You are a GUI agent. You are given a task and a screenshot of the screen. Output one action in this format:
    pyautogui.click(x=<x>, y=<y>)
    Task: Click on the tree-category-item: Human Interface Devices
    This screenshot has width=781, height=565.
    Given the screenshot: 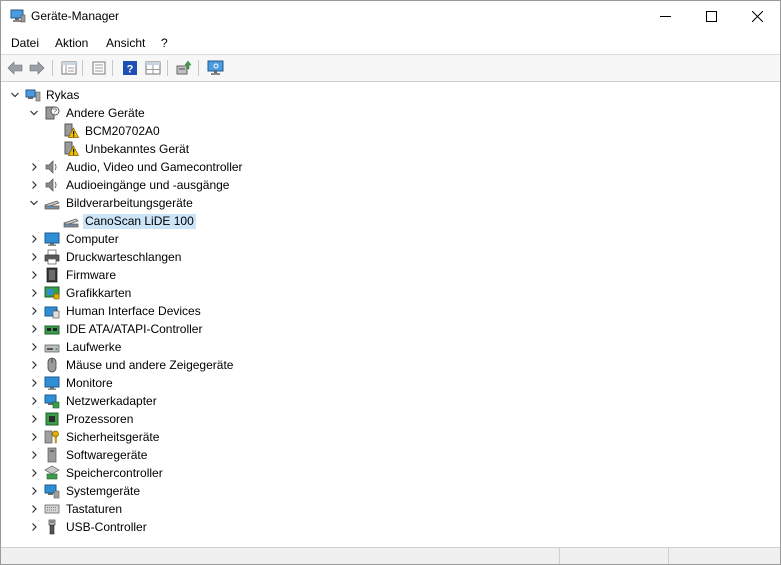 What is the action you would take?
    pyautogui.click(x=390, y=311)
    